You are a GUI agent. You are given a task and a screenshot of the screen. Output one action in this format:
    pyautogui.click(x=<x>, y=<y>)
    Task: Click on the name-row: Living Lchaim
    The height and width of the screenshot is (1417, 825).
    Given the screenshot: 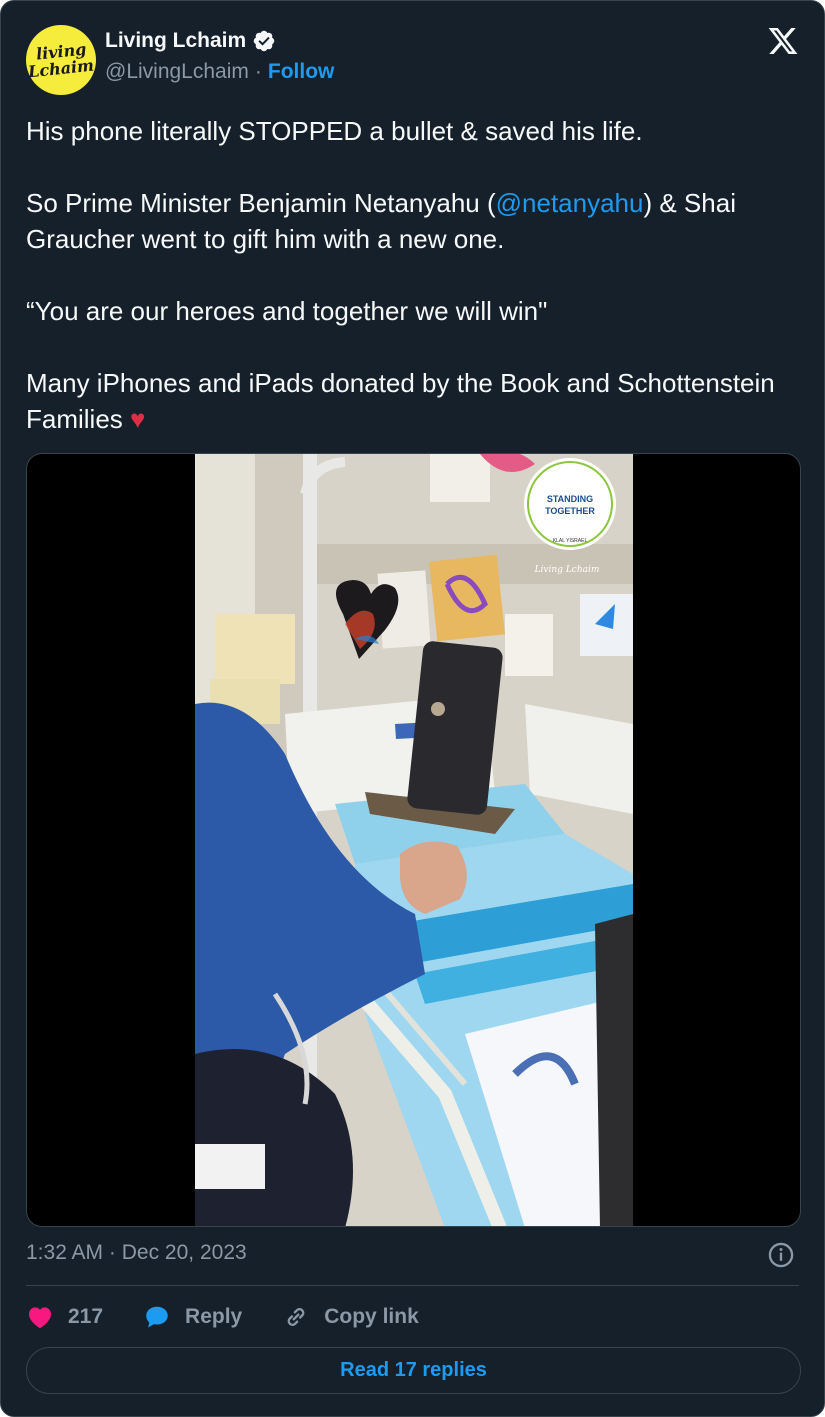 What is the action you would take?
    pyautogui.click(x=190, y=41)
    